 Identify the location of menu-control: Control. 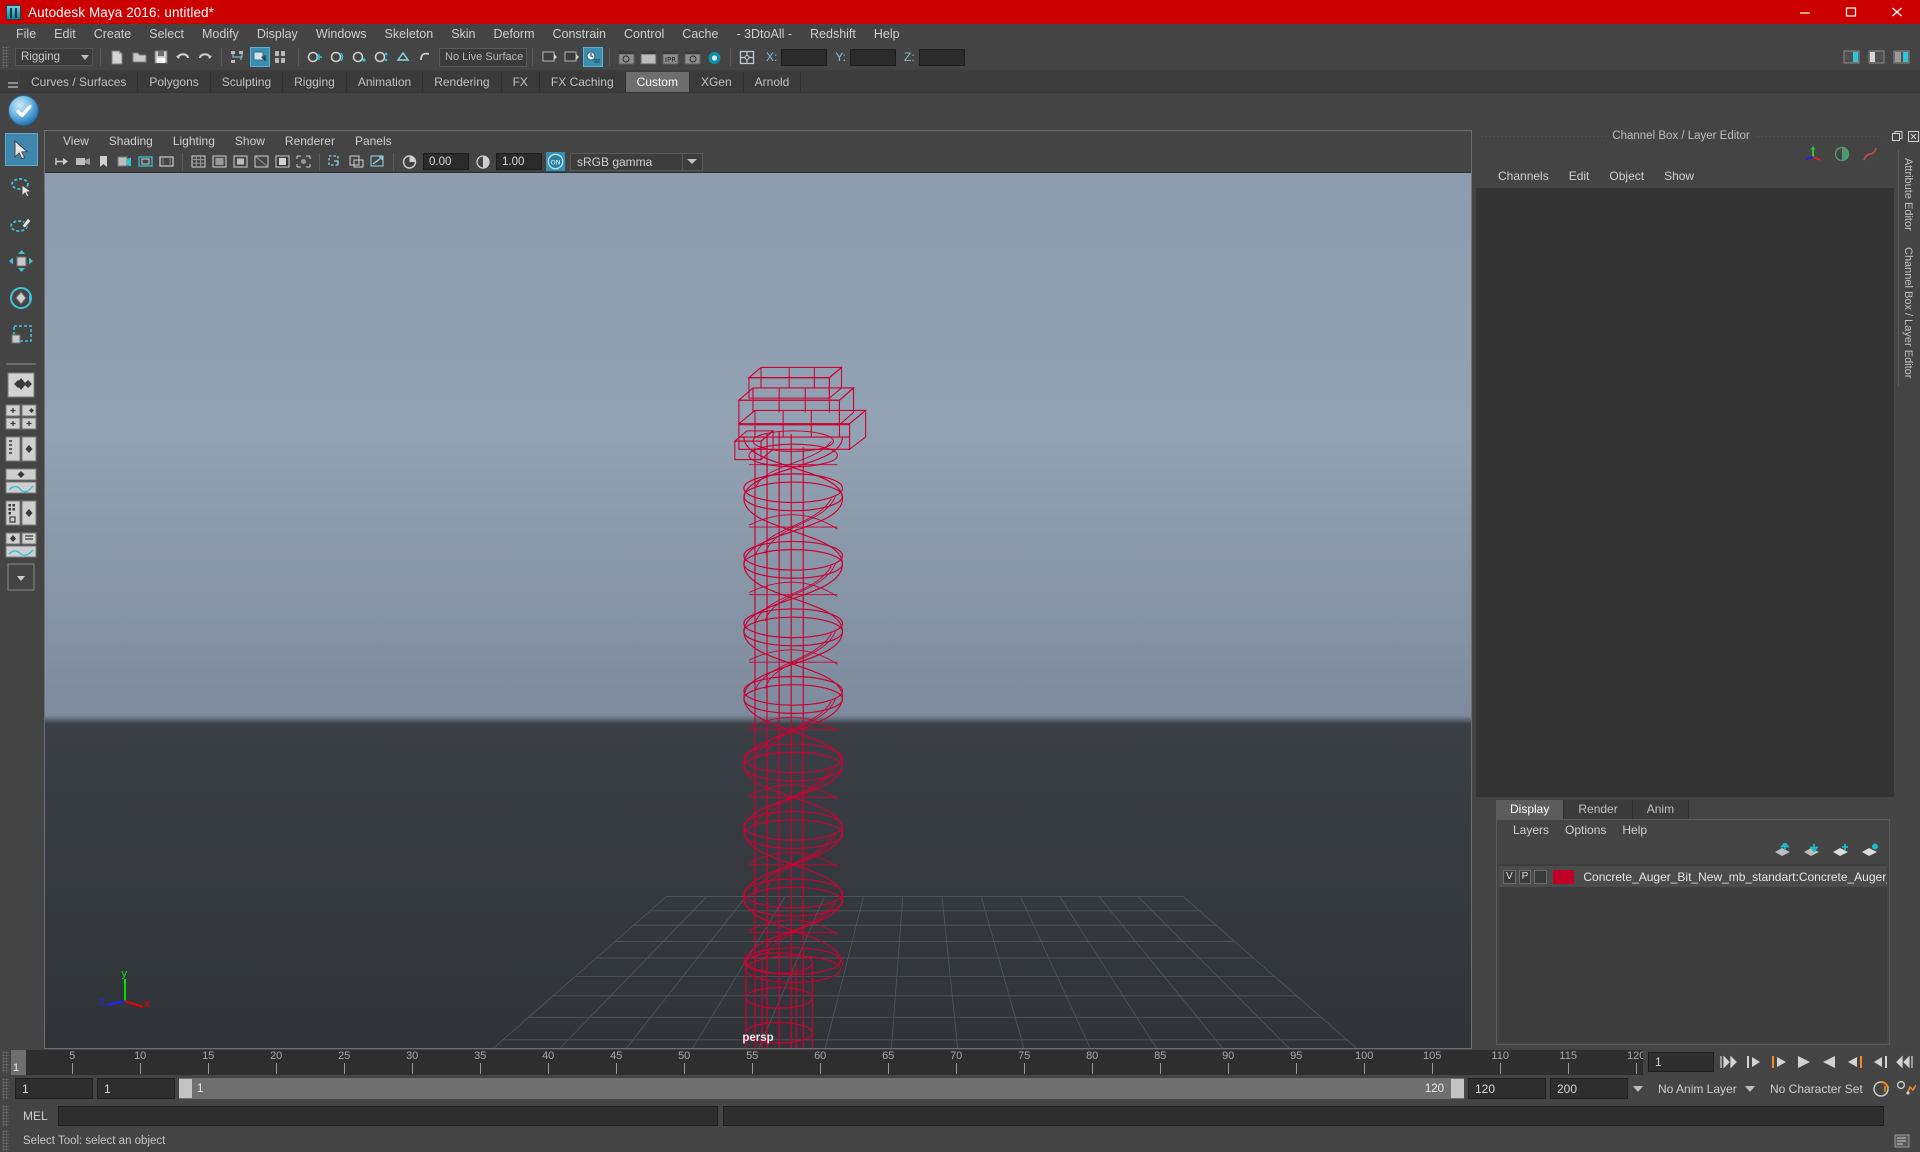
(644, 34).